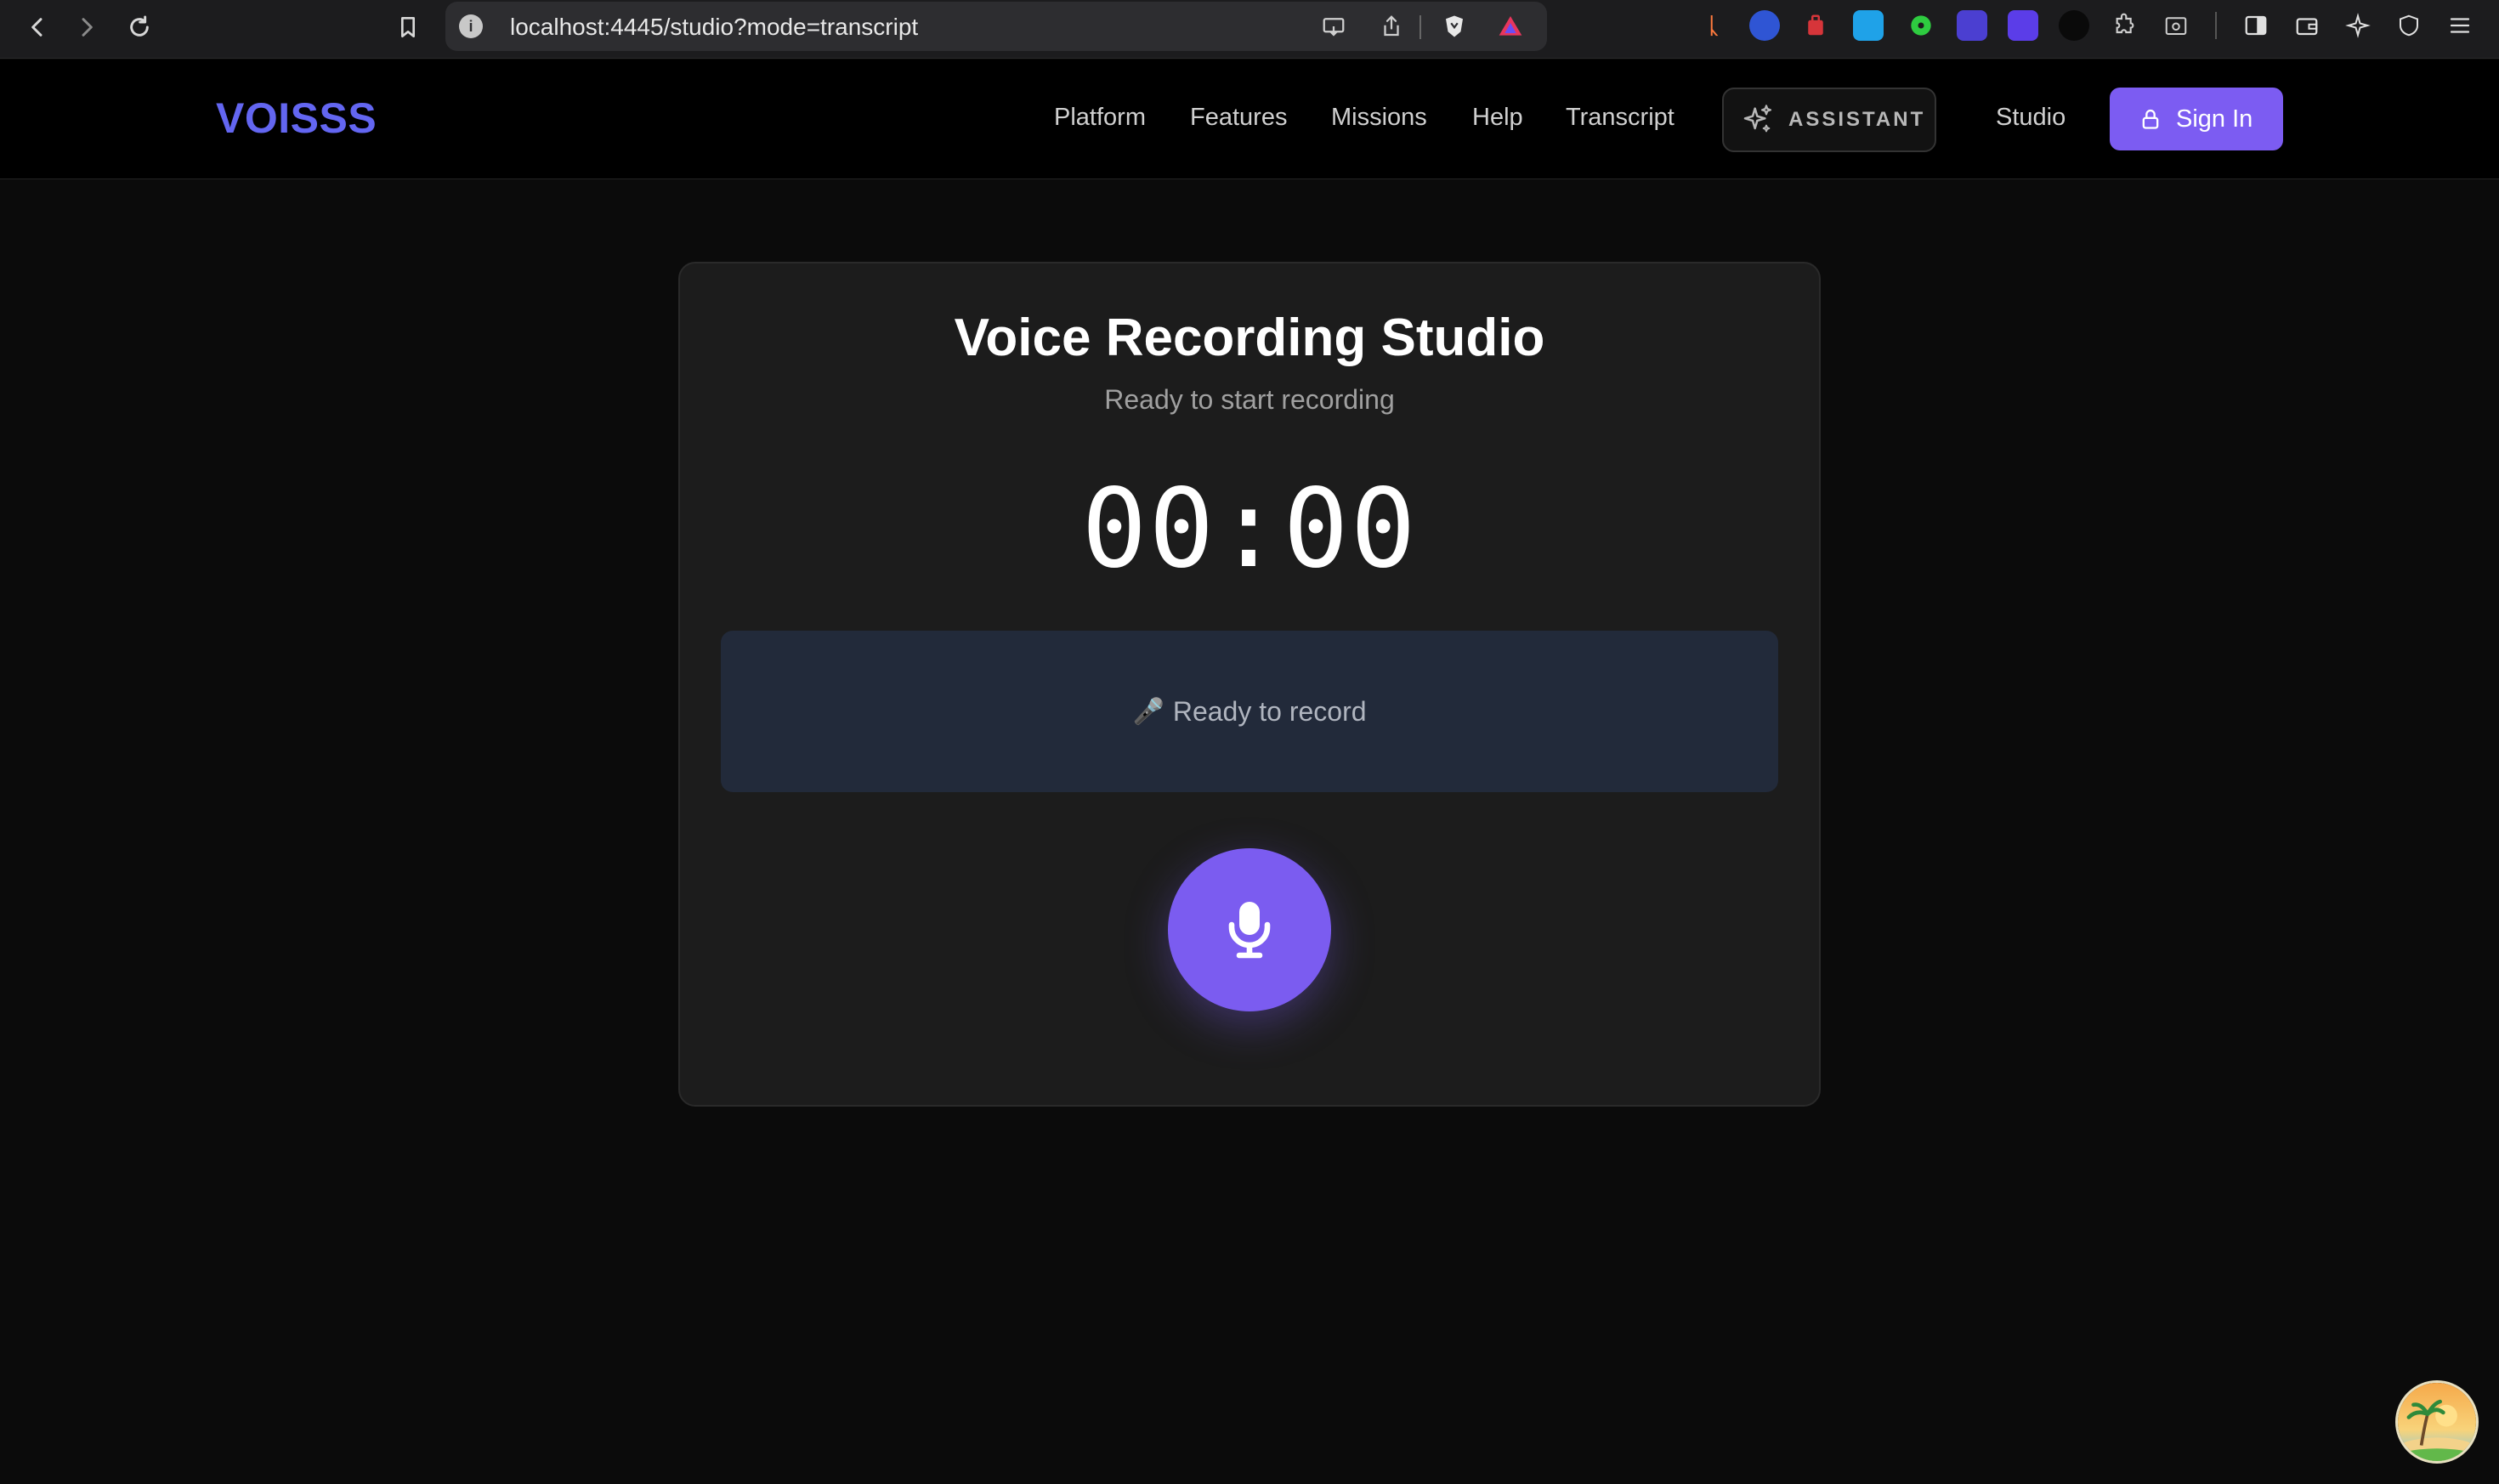 Image resolution: width=2499 pixels, height=1484 pixels. Describe the element at coordinates (1333, 26) in the screenshot. I see `cast-icon` at that location.